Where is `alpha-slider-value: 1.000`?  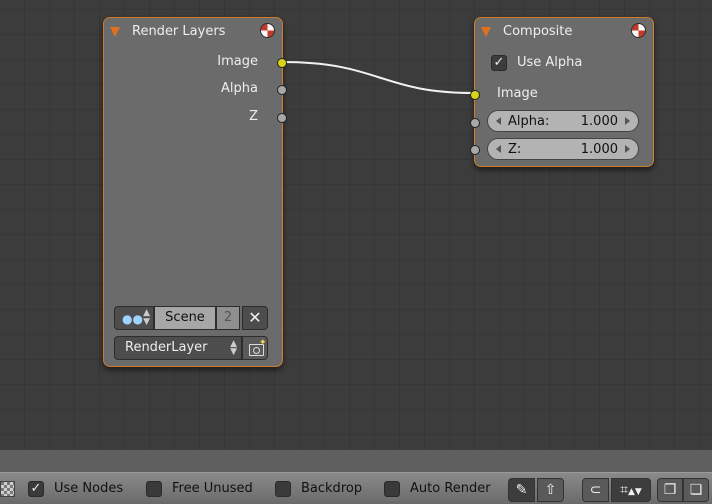 alpha-slider-value: 1.000 is located at coordinates (599, 121).